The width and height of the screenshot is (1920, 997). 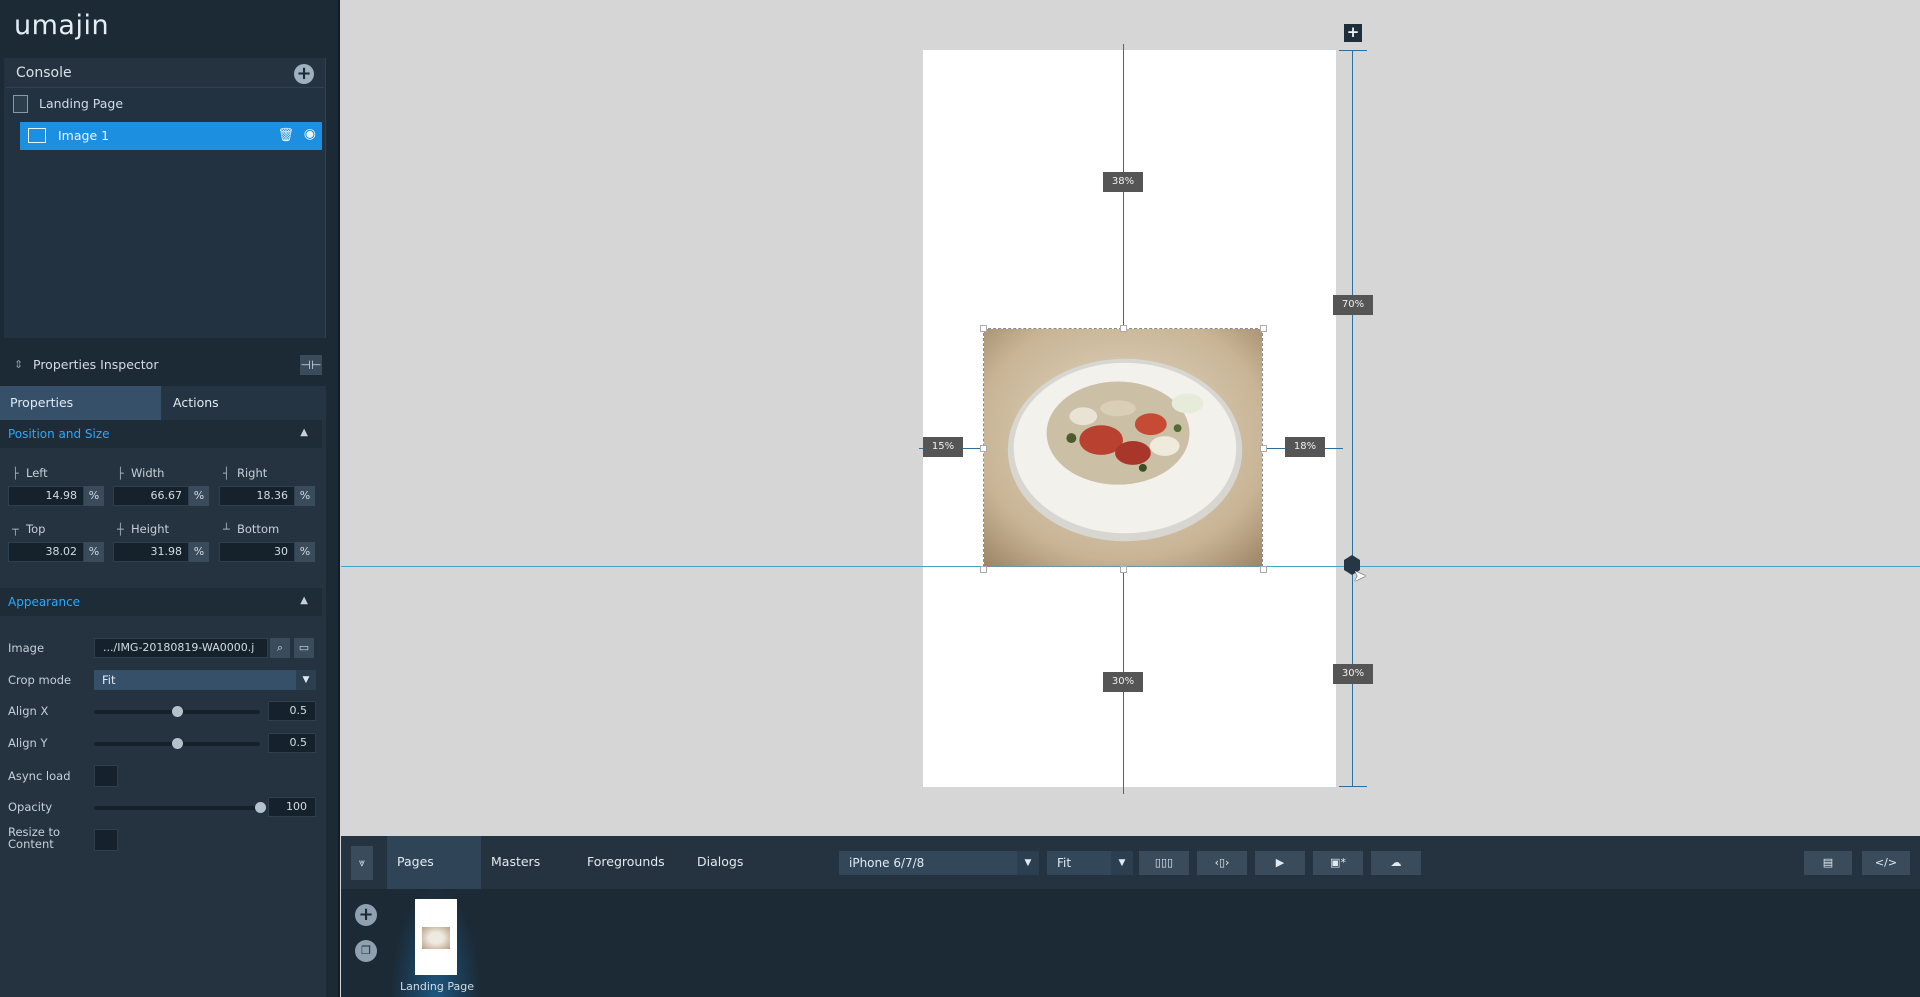 I want to click on height-icon: ┼, so click(x=120, y=529).